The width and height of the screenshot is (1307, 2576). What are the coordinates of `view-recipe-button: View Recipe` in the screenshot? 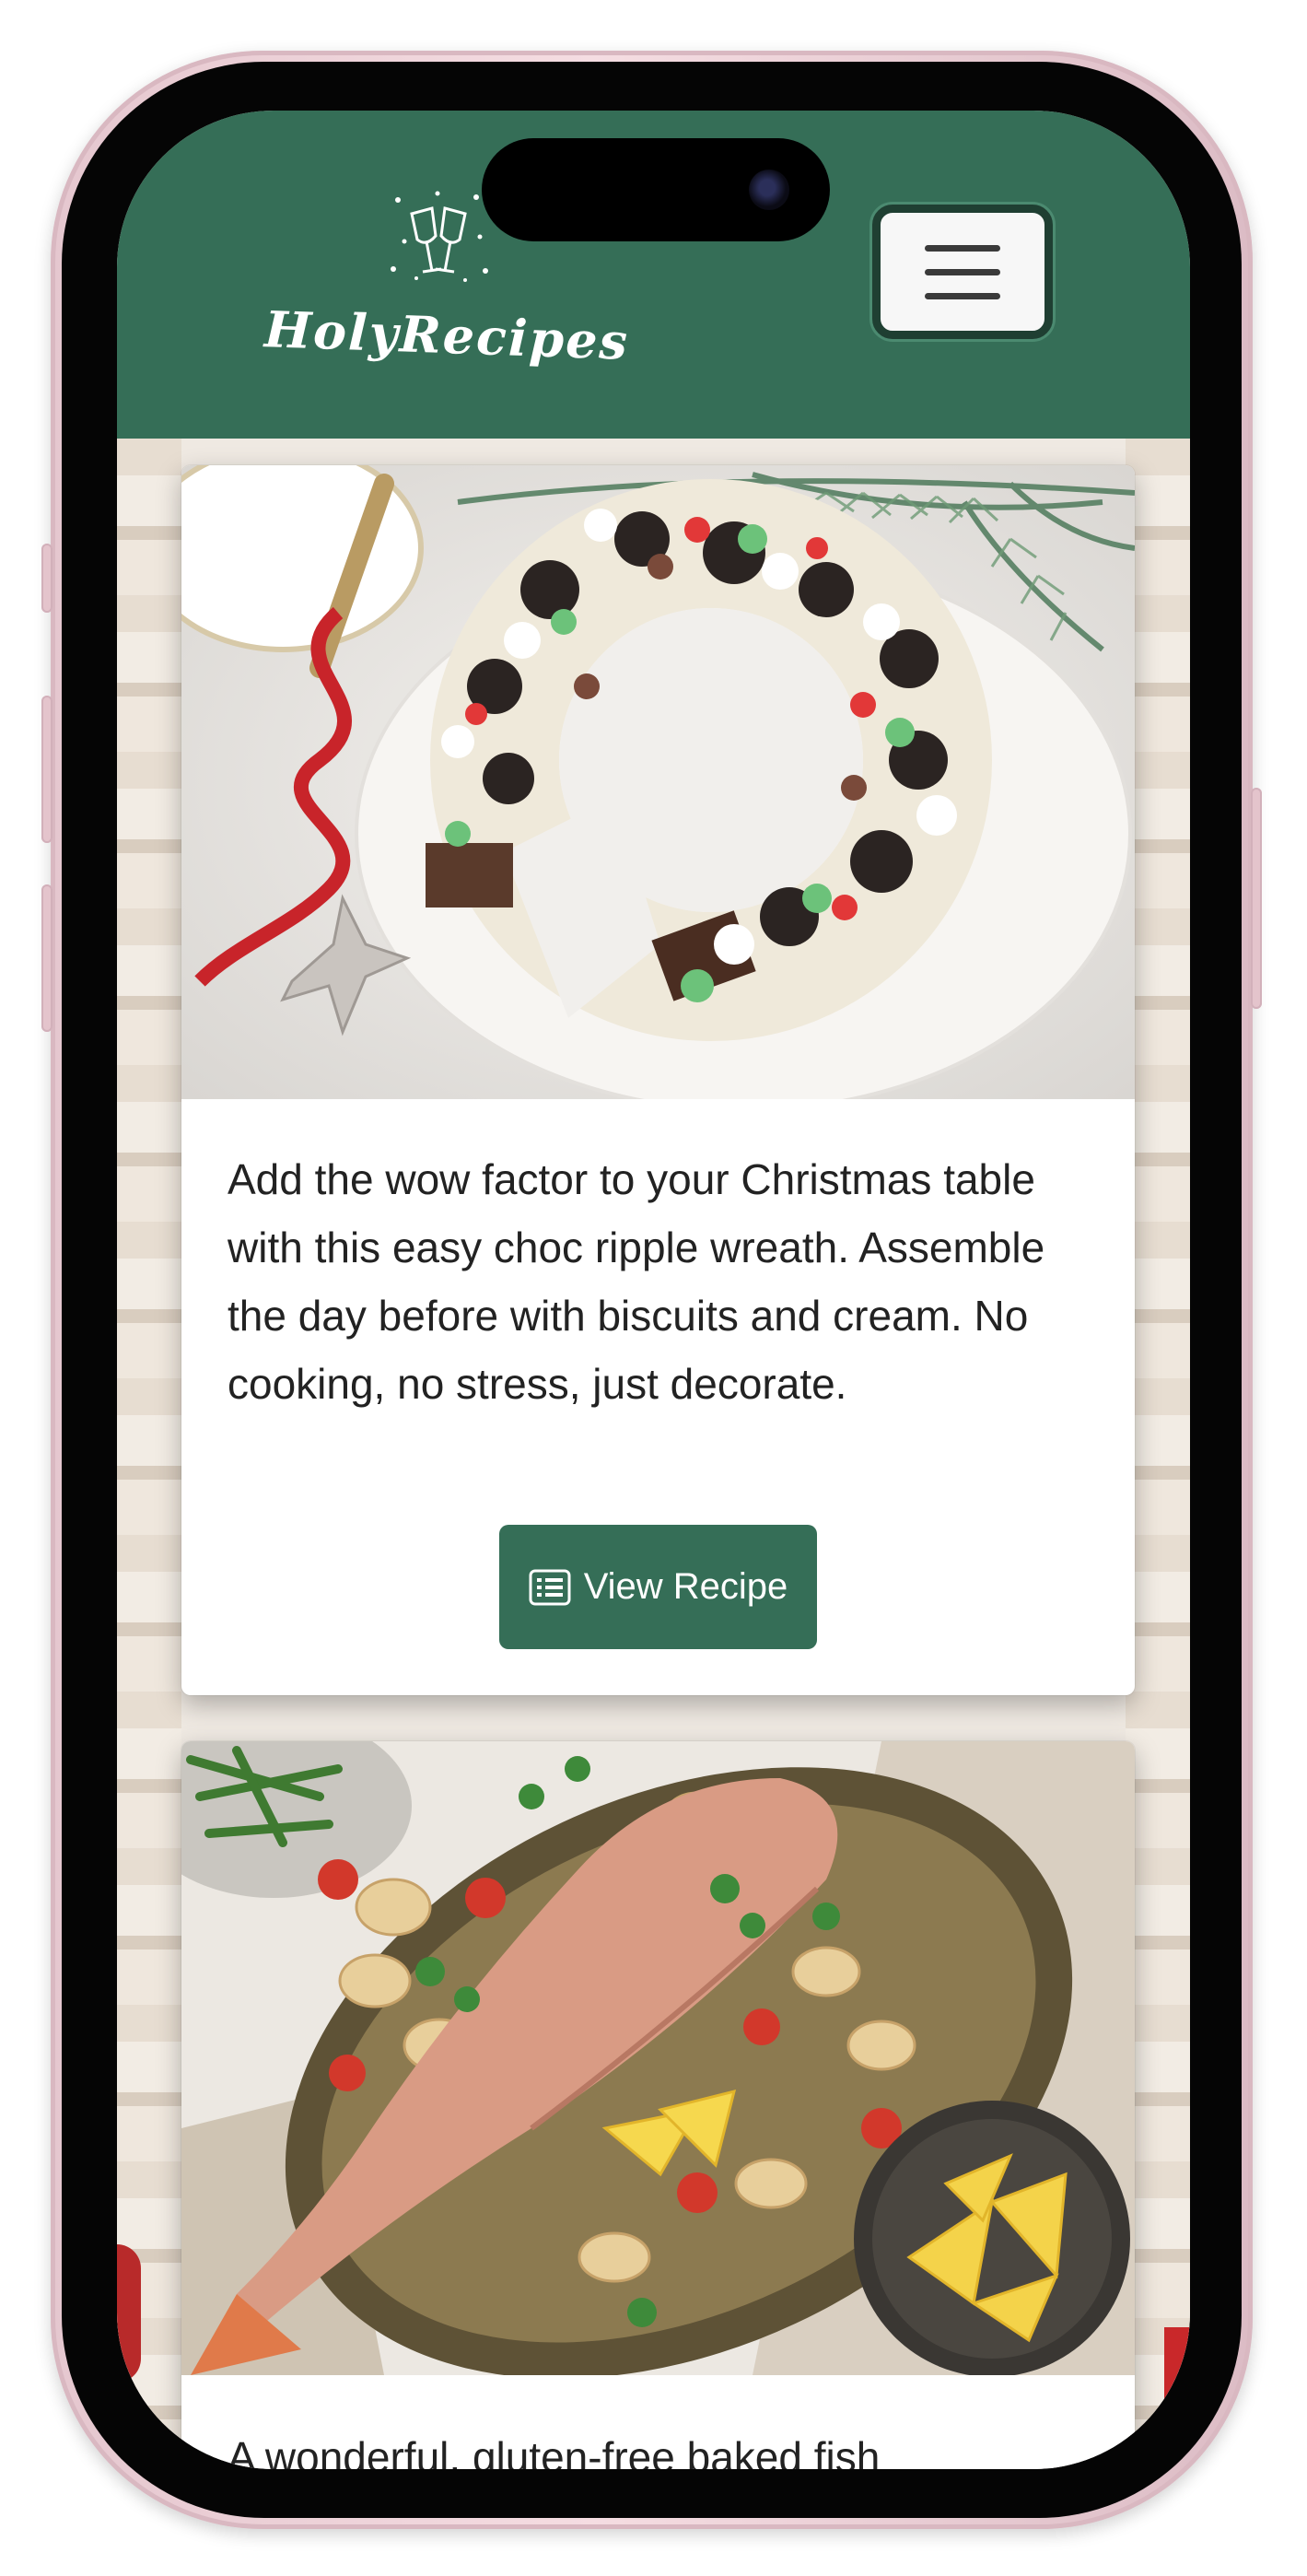 It's located at (658, 1587).